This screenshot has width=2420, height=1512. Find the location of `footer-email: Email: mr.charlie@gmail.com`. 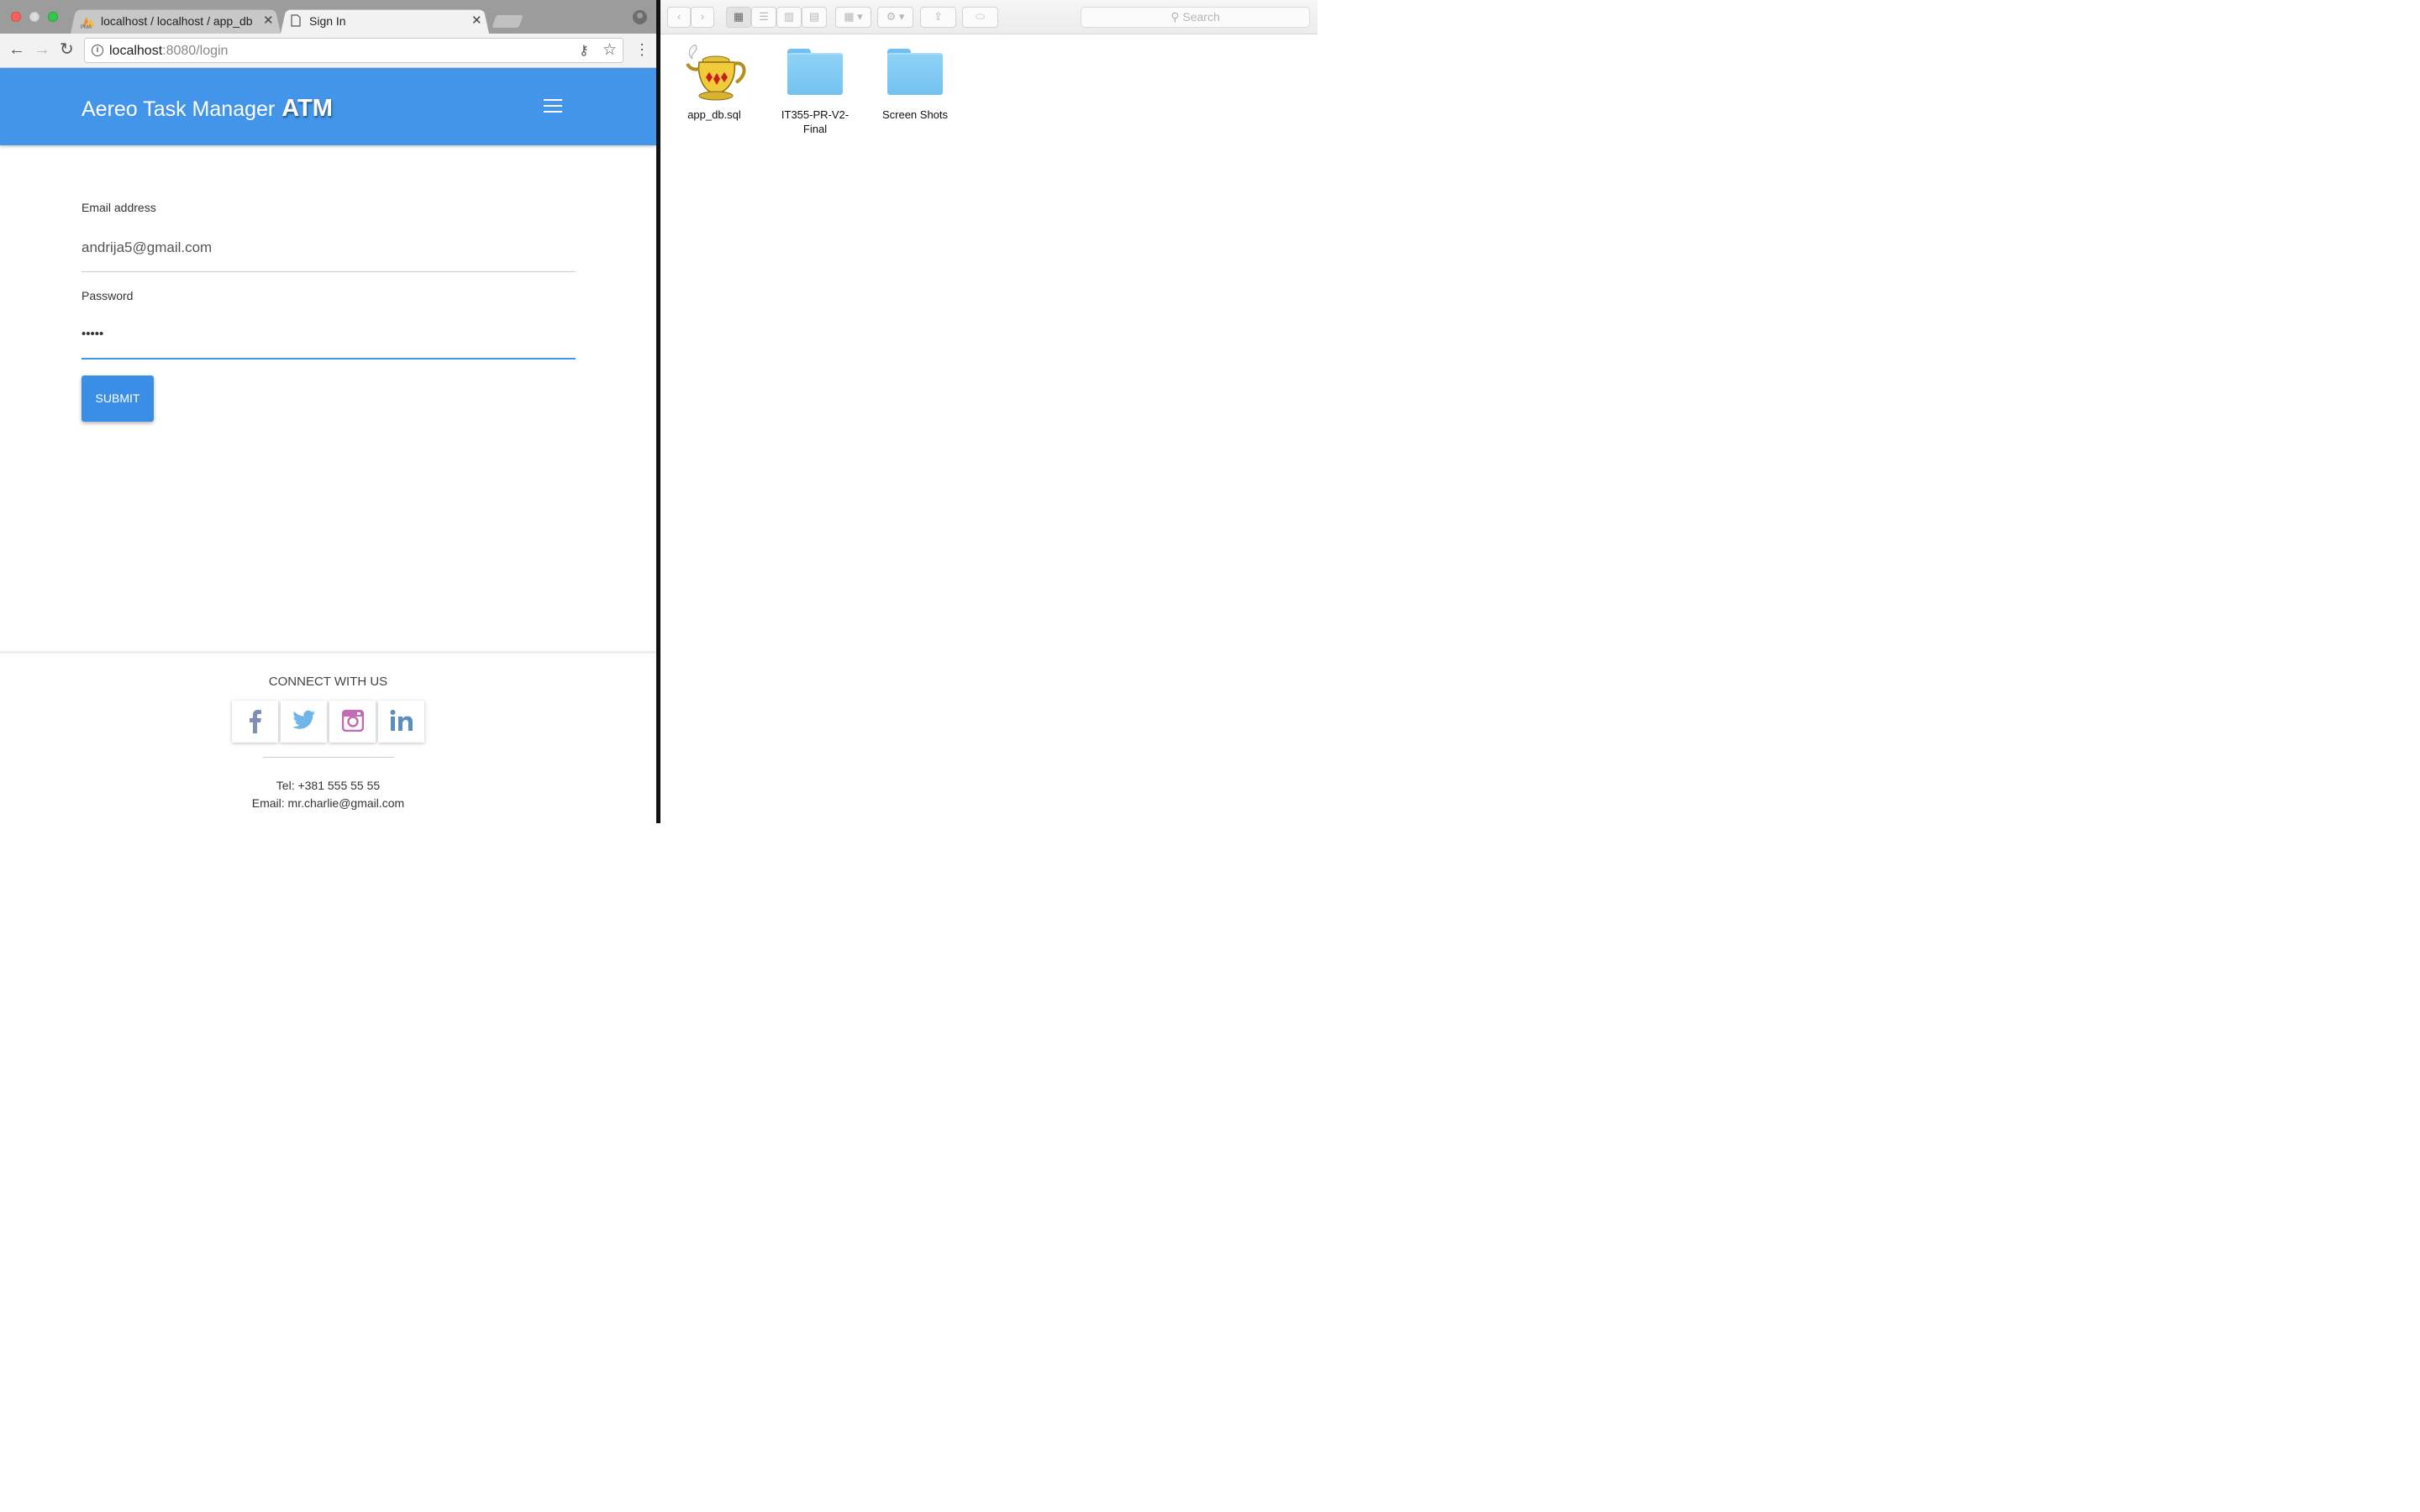

footer-email: Email: mr.charlie@gmail.com is located at coordinates (328, 803).